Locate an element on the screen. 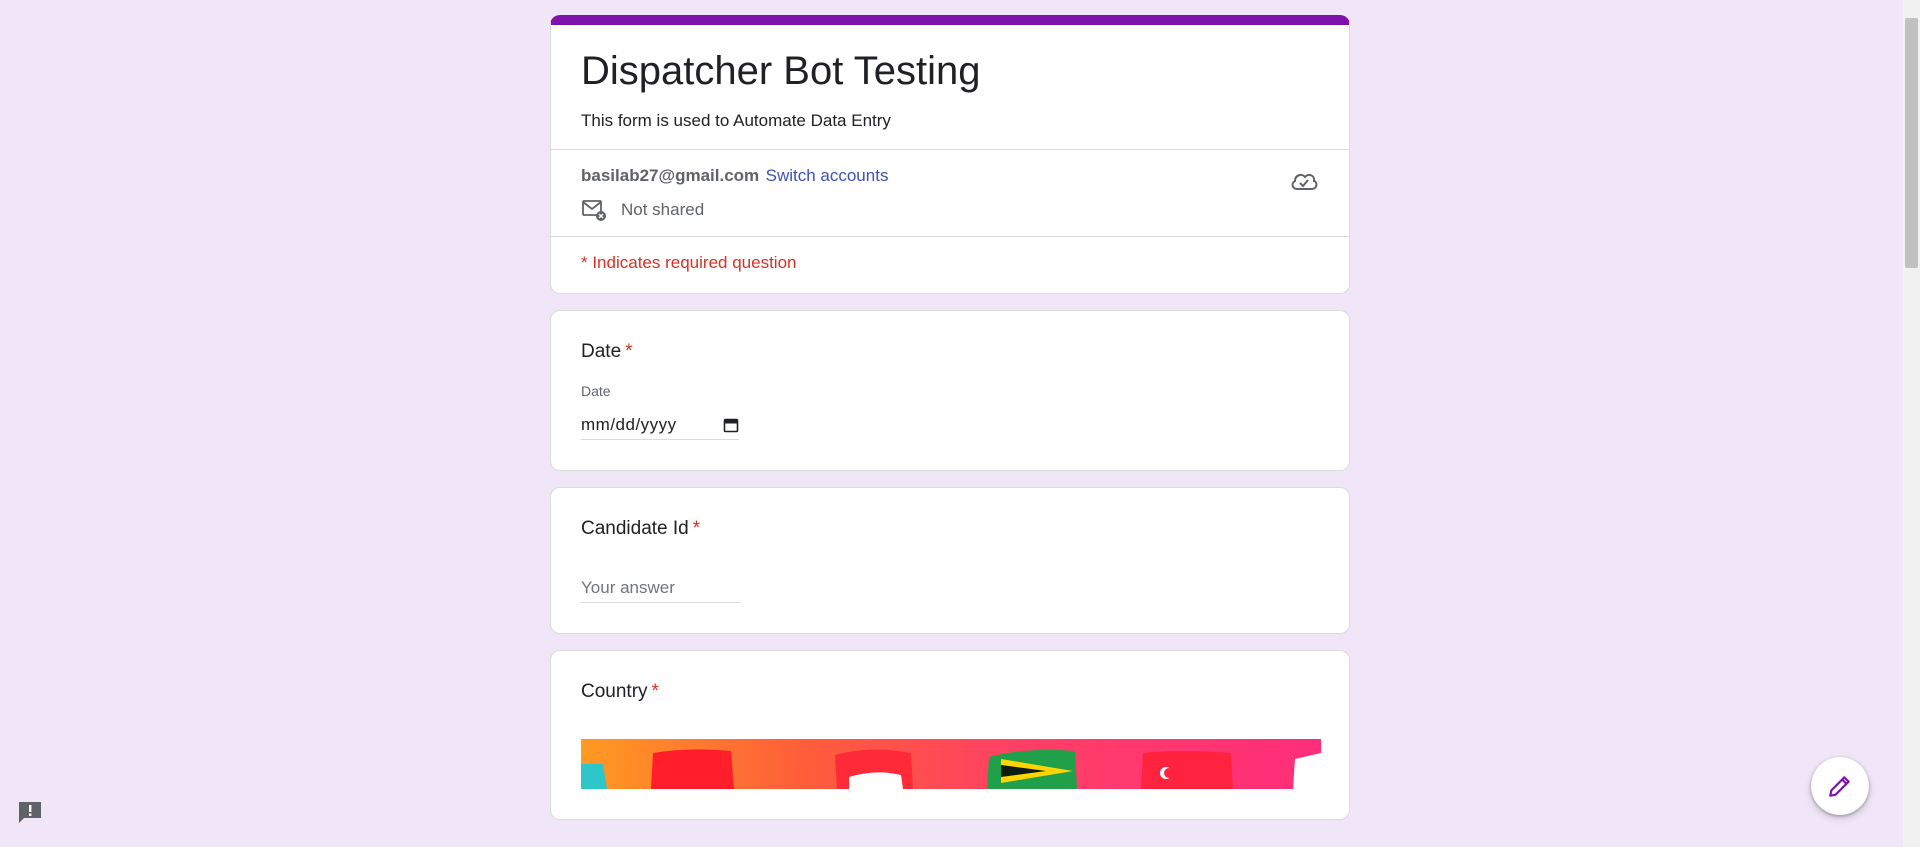 The width and height of the screenshot is (1920, 847). country-flags-image is located at coordinates (951, 764).